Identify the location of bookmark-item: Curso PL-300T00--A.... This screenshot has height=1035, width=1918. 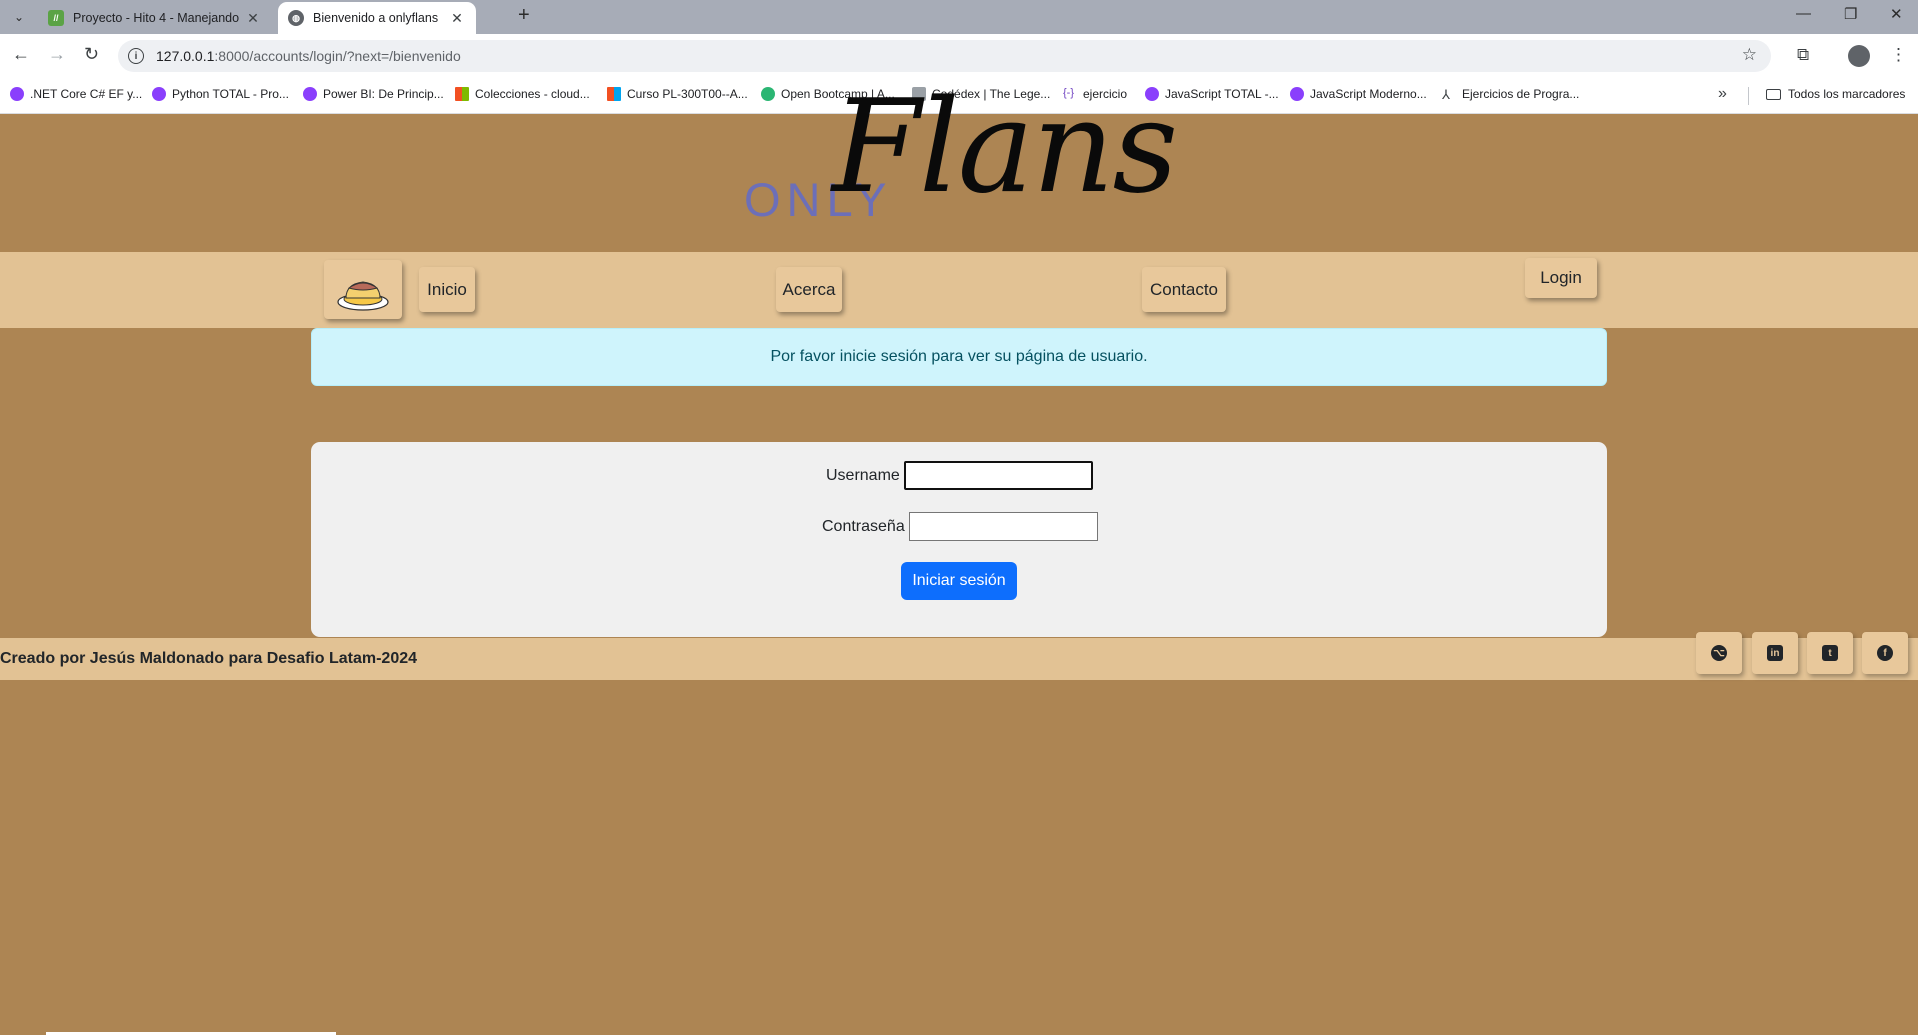
(677, 94).